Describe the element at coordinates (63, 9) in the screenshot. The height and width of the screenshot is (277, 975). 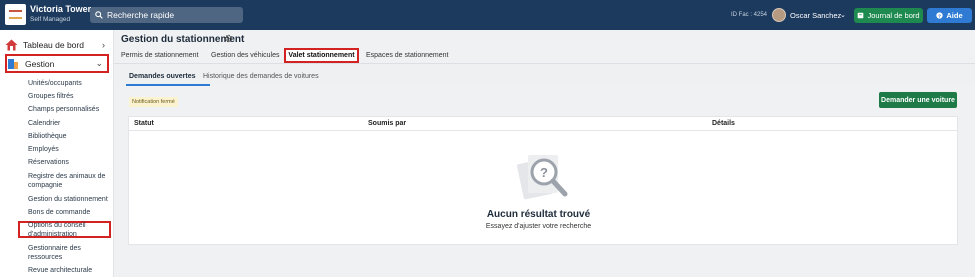
I see `org-name: Victoria Towers` at that location.